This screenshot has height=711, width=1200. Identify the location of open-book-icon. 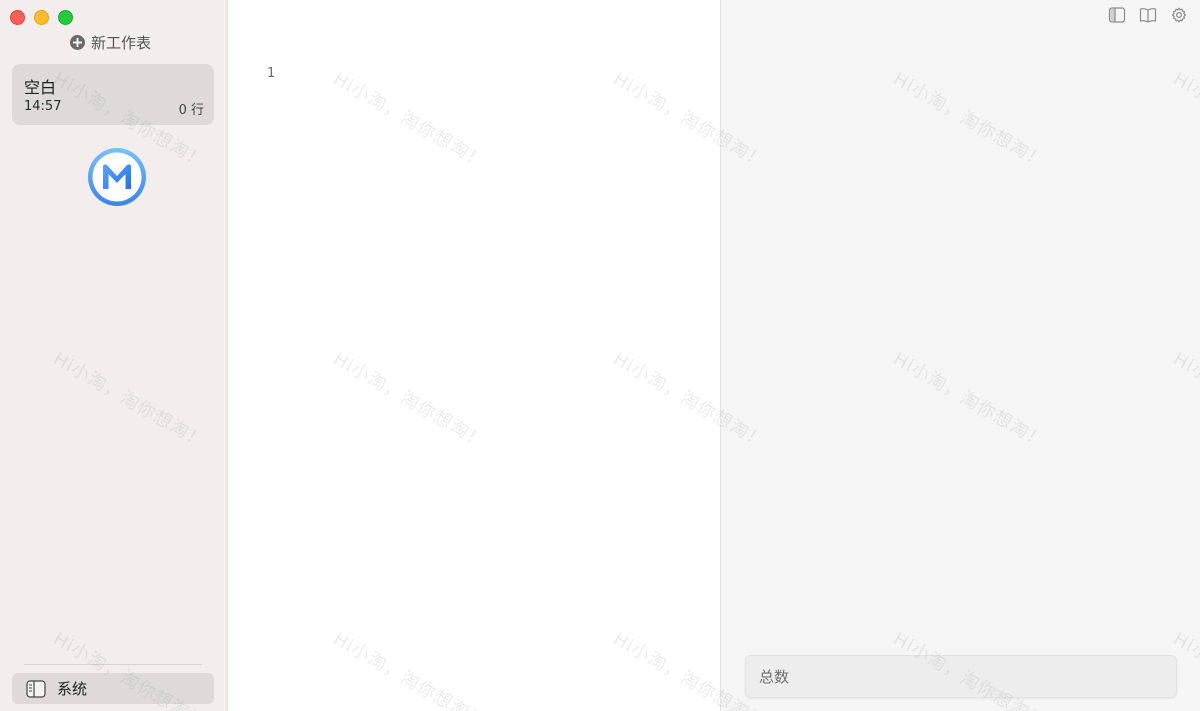
(1148, 15).